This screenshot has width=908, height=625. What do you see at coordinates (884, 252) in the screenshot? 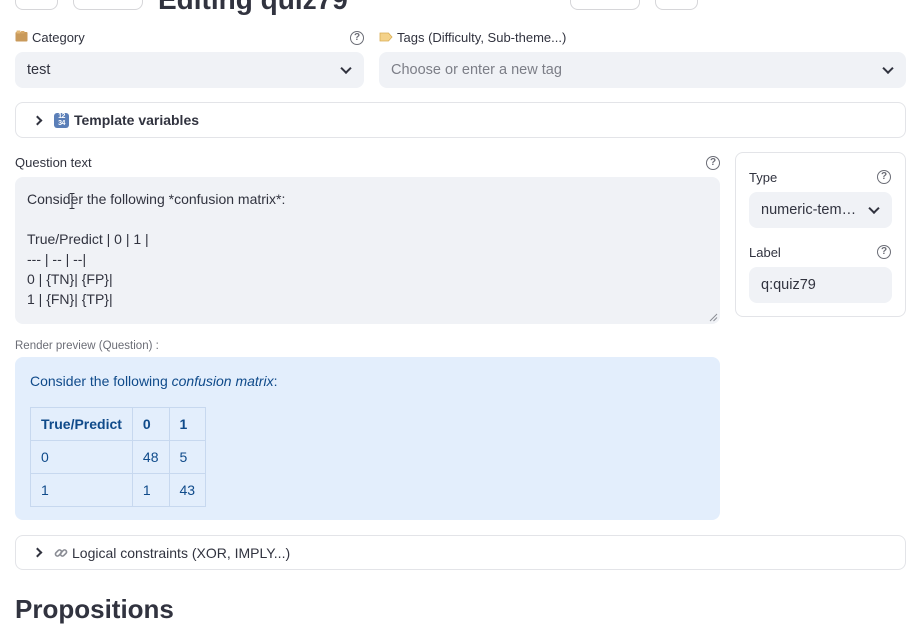
I see `label-help-icon: ?` at bounding box center [884, 252].